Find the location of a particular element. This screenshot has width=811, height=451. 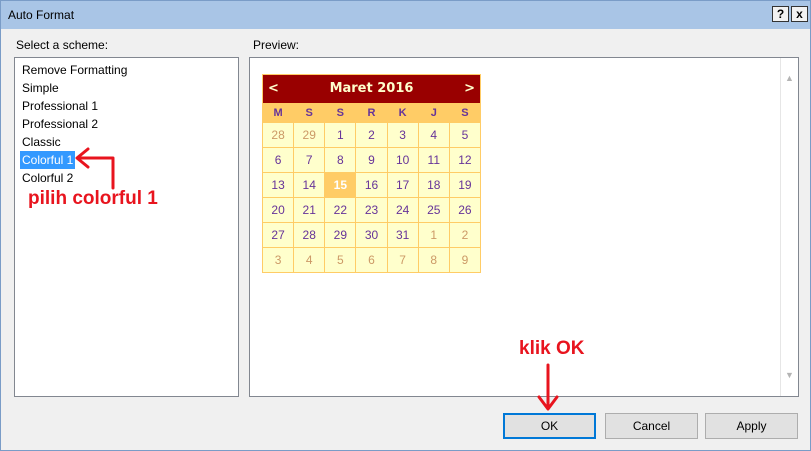

scroll-down-icon: ▼ is located at coordinates (789, 375).